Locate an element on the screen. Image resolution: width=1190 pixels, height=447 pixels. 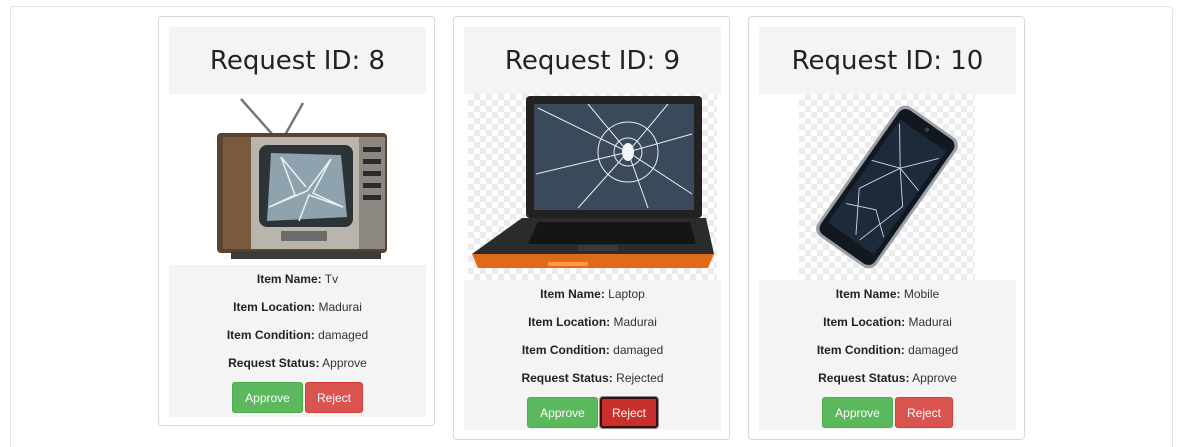
broken-tv-image is located at coordinates (301, 181).